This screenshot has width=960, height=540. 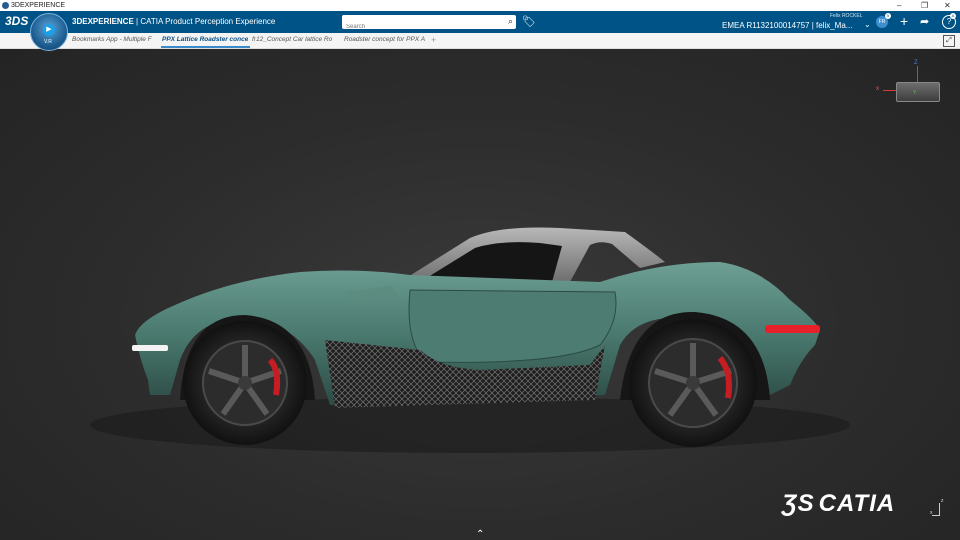 What do you see at coordinates (953, 16) in the screenshot?
I see `help-badge: A` at bounding box center [953, 16].